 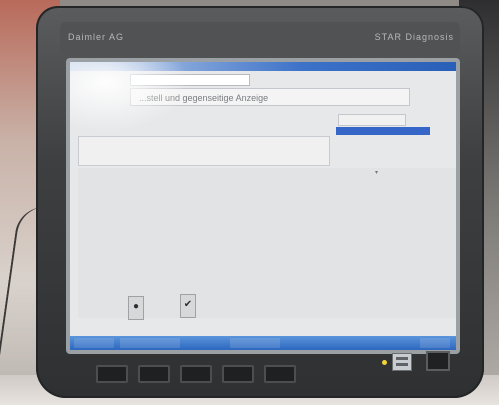 What do you see at coordinates (383, 131) in the screenshot?
I see `selected-list-item` at bounding box center [383, 131].